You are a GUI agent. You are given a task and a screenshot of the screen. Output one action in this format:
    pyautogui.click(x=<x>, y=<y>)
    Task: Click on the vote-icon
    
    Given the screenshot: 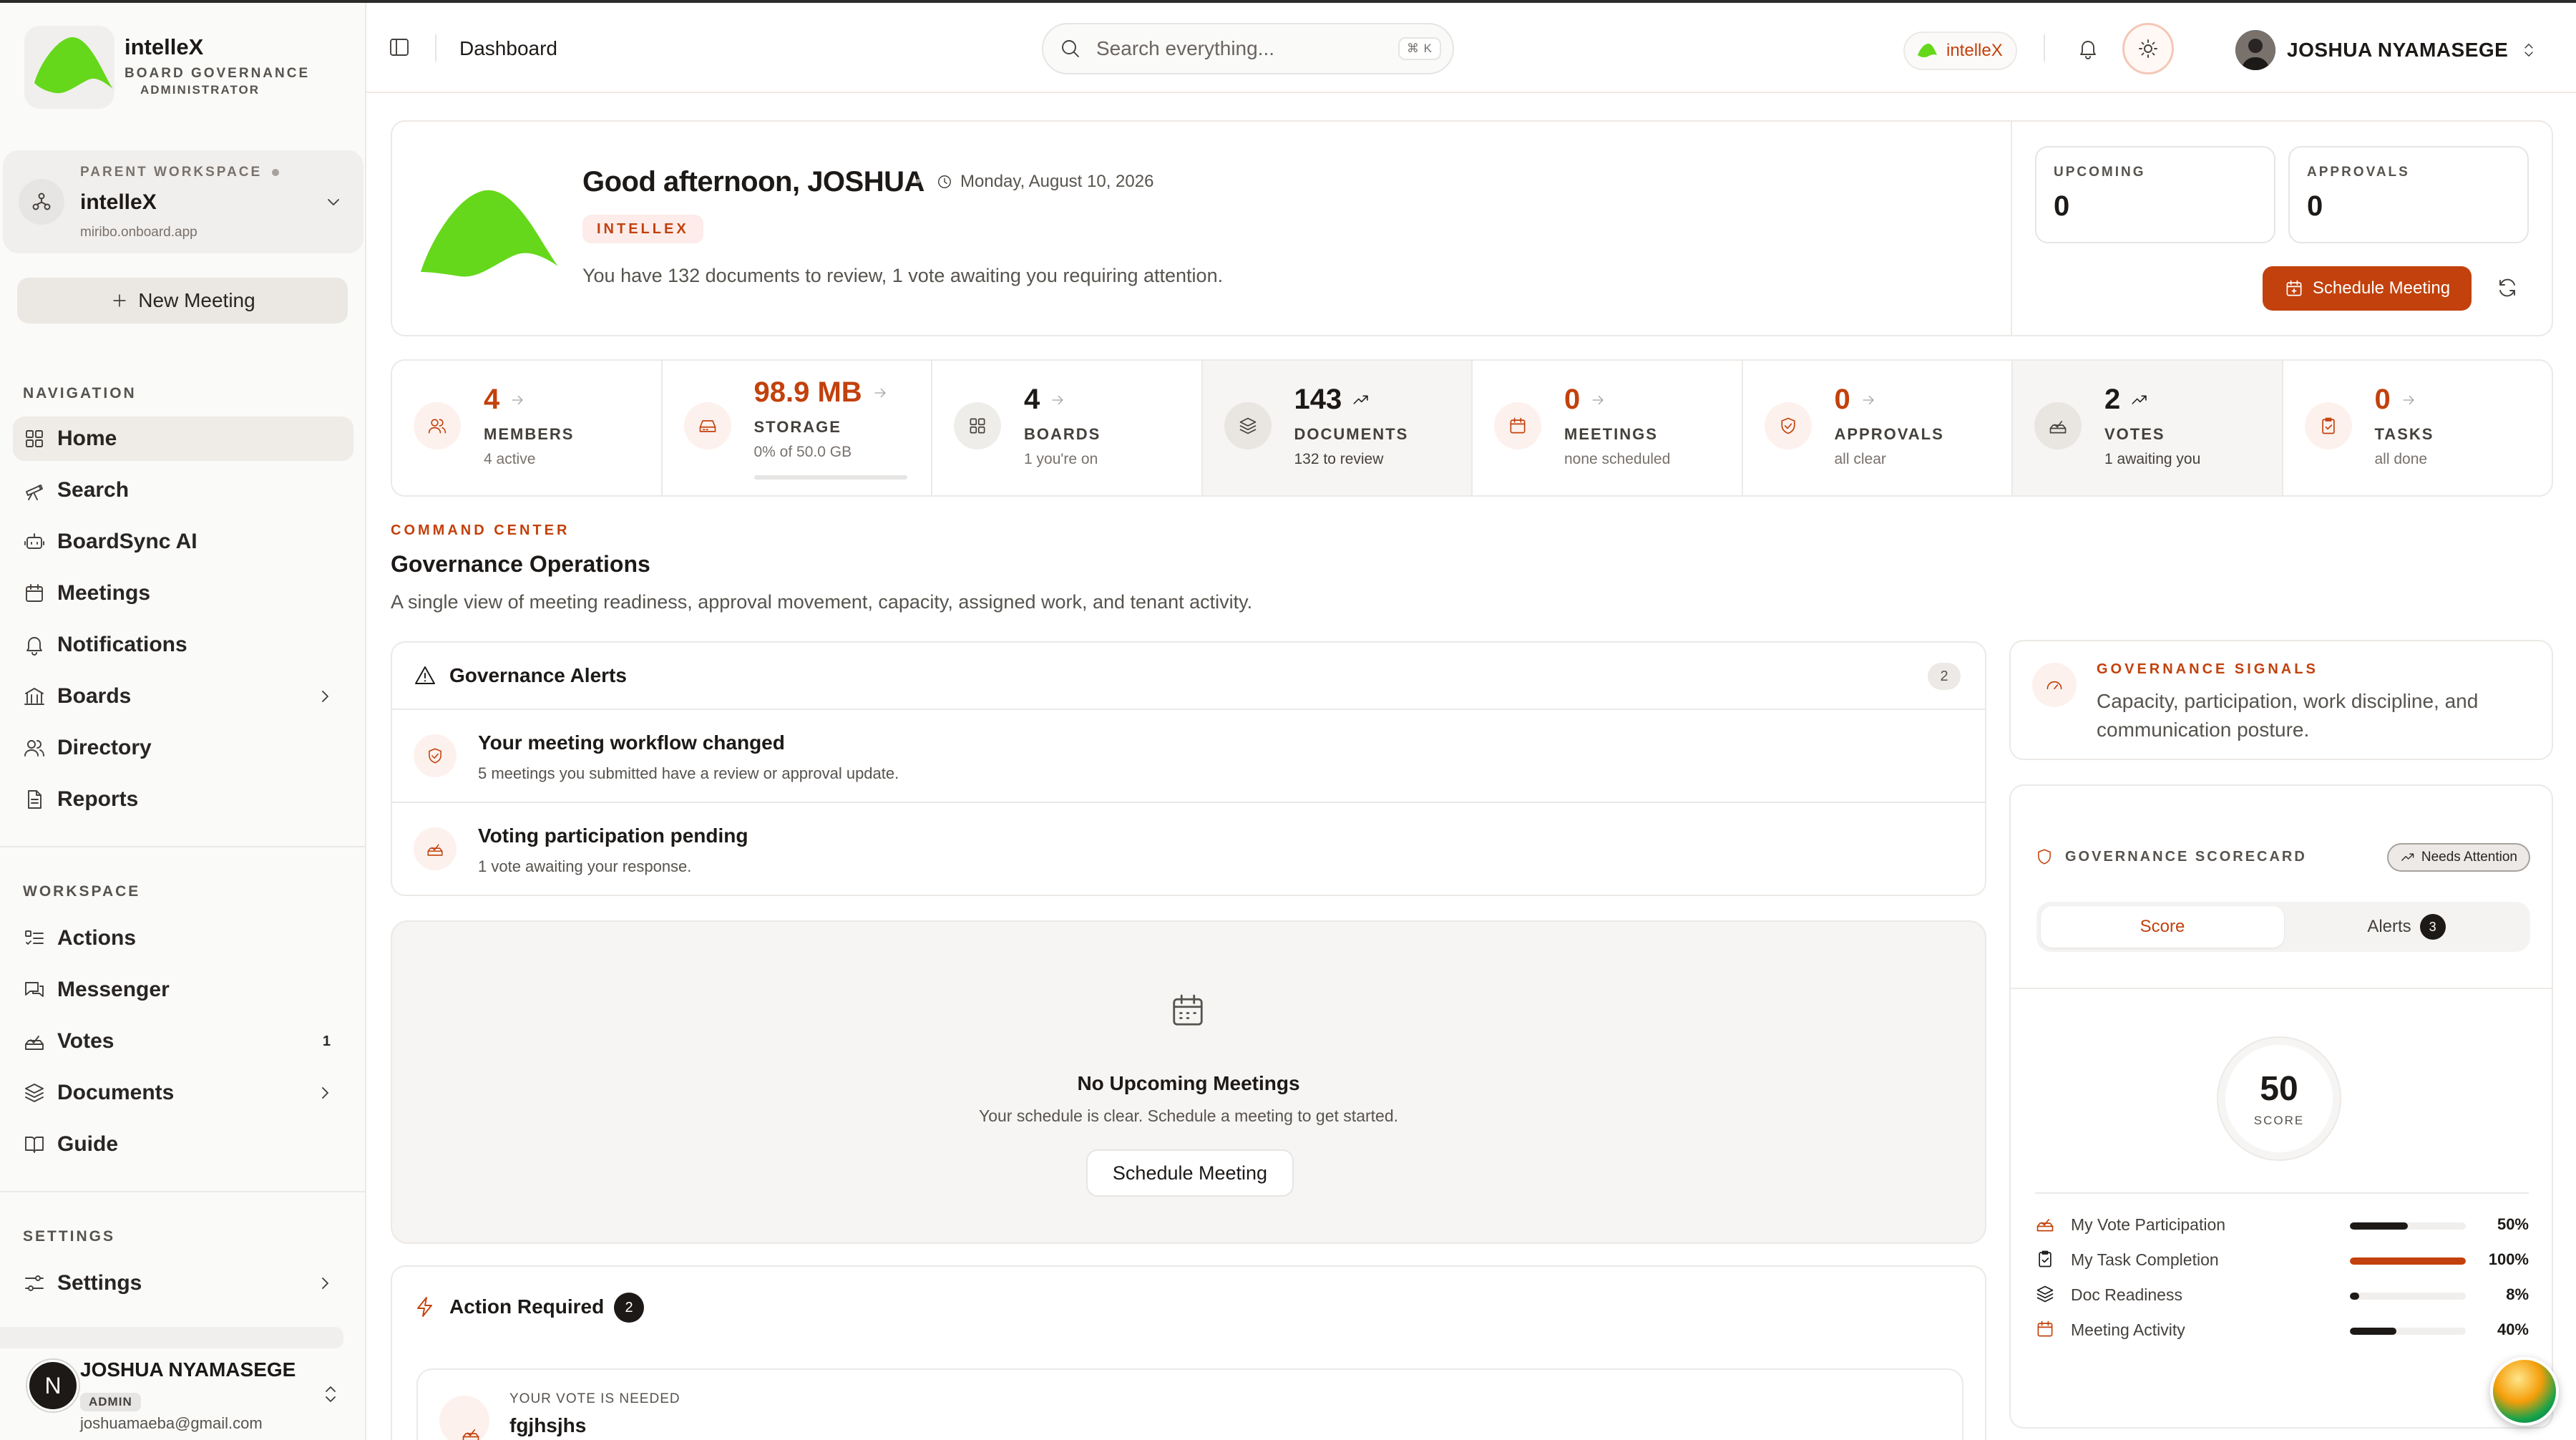 What is the action you would take?
    pyautogui.click(x=2045, y=1225)
    